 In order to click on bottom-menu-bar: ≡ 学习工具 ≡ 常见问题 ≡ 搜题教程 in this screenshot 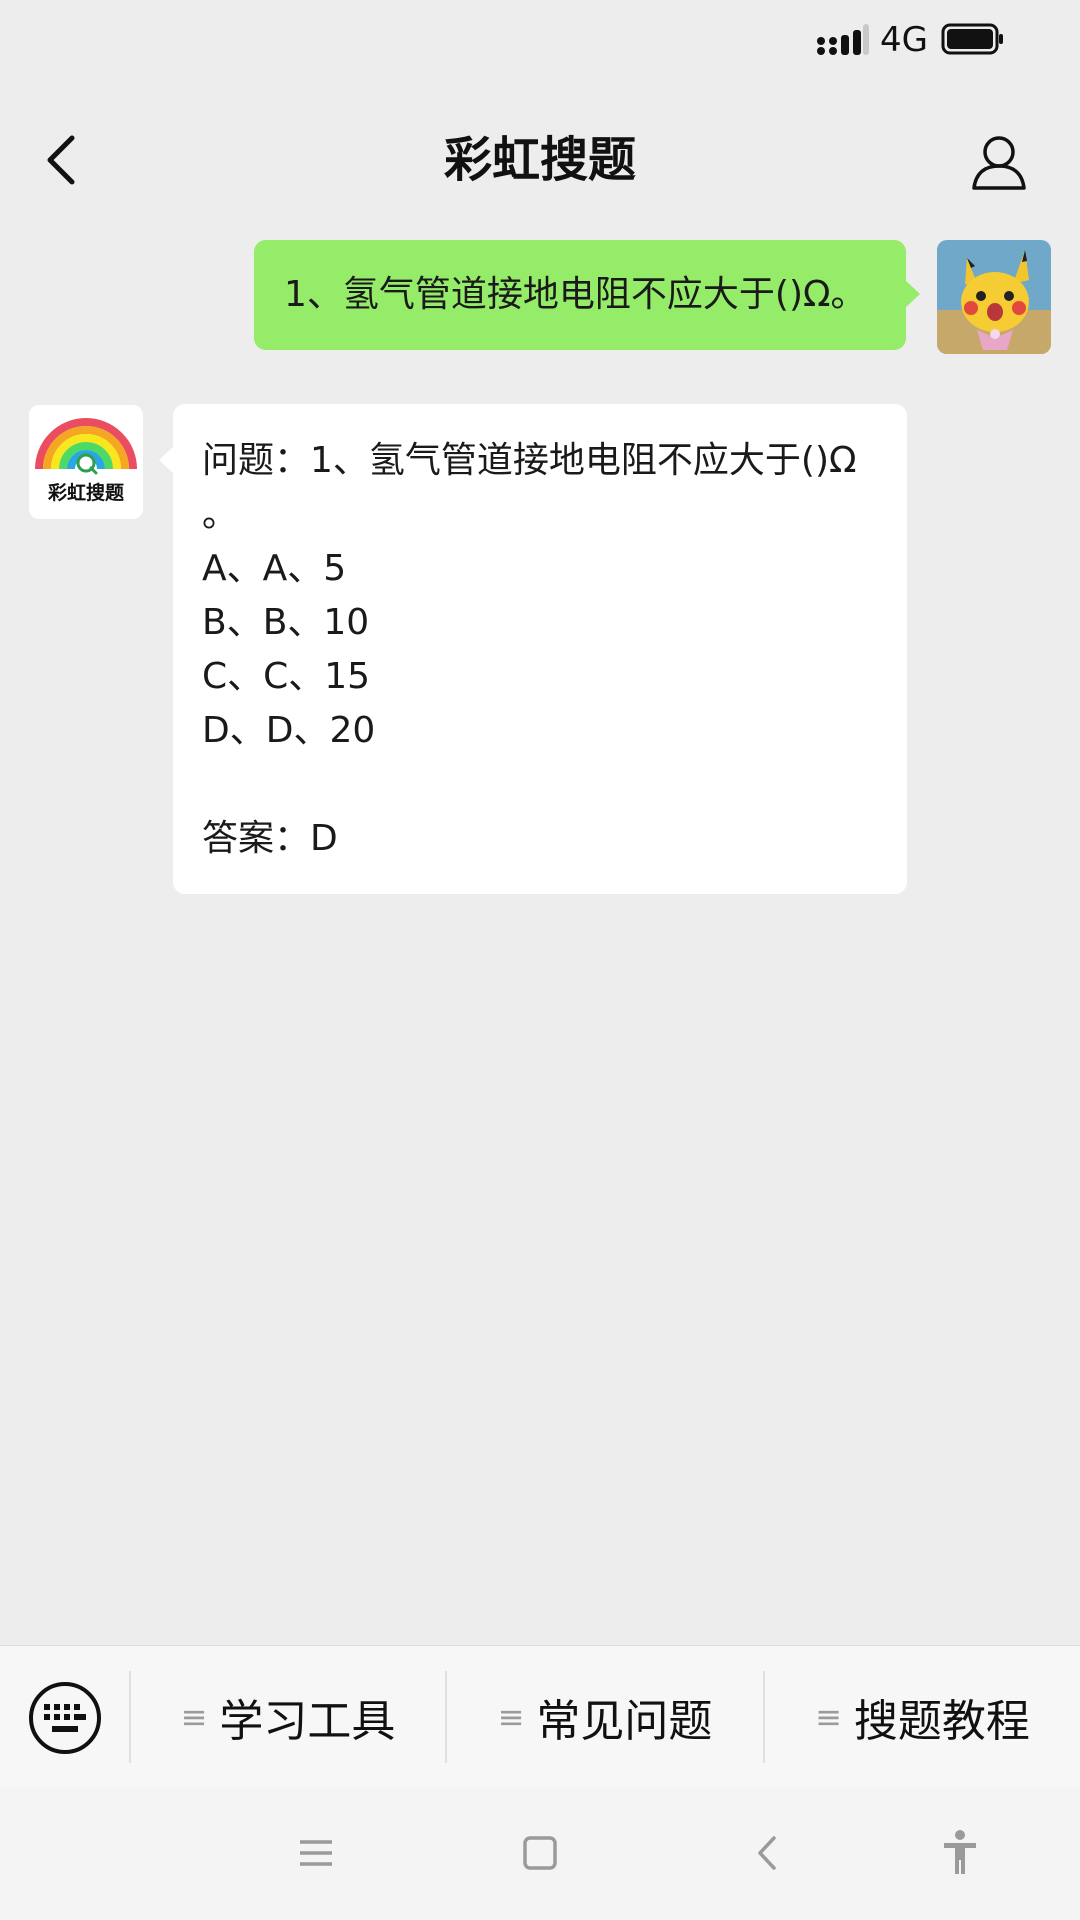, I will do `click(540, 1716)`.